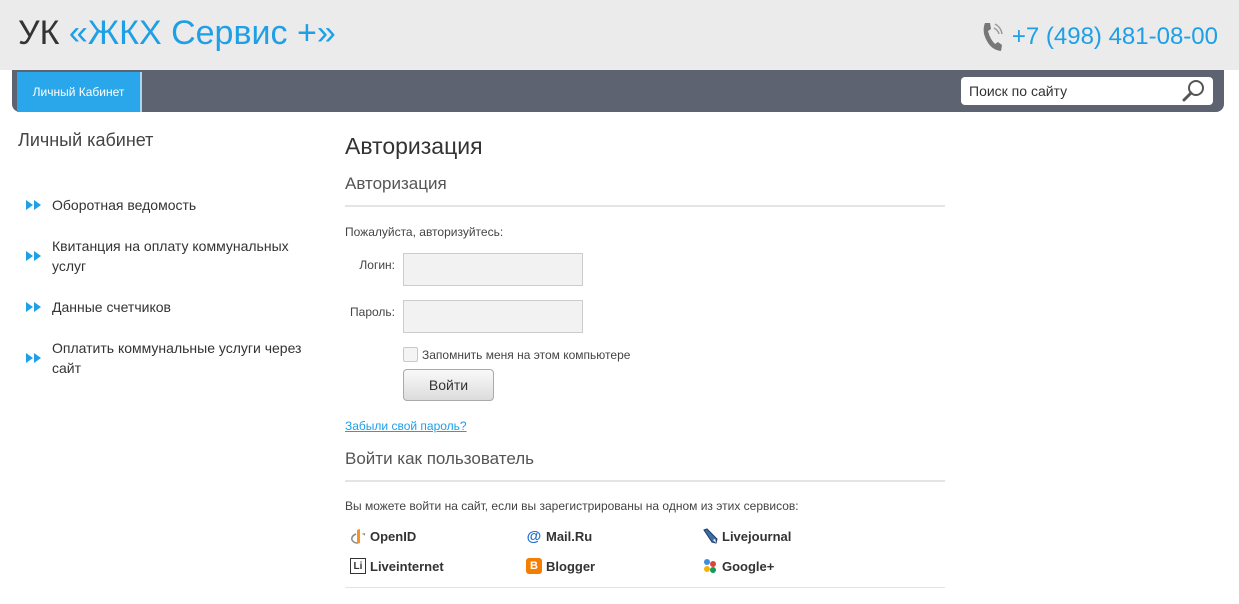 The height and width of the screenshot is (604, 1239). Describe the element at coordinates (39, 33) in the screenshot. I see `brand-prefix: УК` at that location.